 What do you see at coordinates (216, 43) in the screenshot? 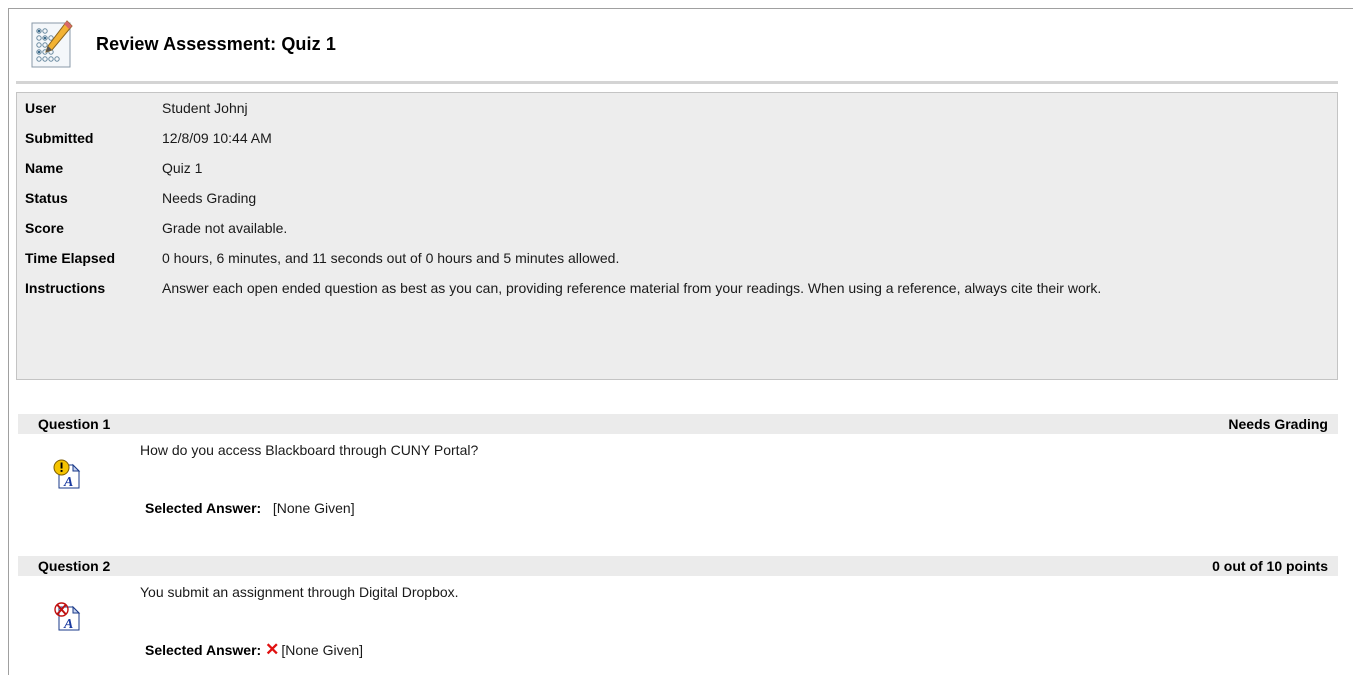
I see `page-title: Review Assessment: Quiz 1` at bounding box center [216, 43].